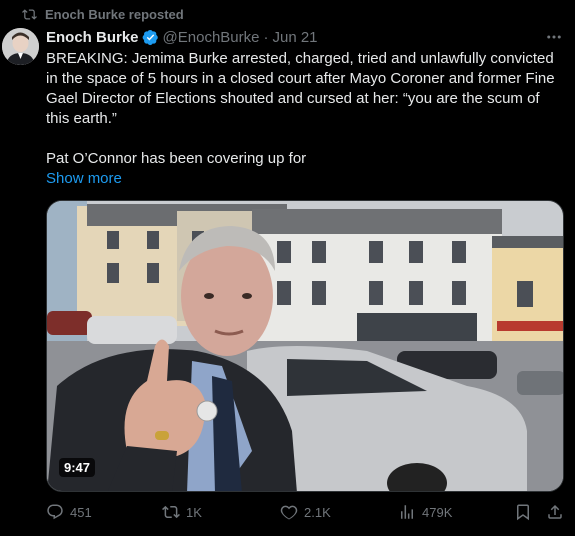 The height and width of the screenshot is (536, 575). I want to click on verified-badge-icon, so click(150, 37).